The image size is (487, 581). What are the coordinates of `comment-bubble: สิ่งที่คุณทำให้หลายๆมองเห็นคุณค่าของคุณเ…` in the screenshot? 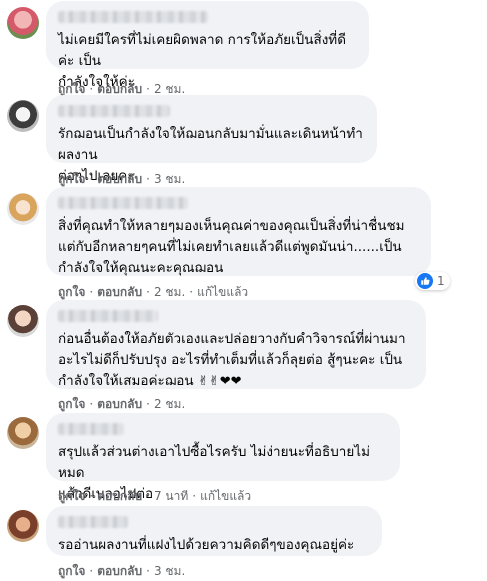 It's located at (238, 231).